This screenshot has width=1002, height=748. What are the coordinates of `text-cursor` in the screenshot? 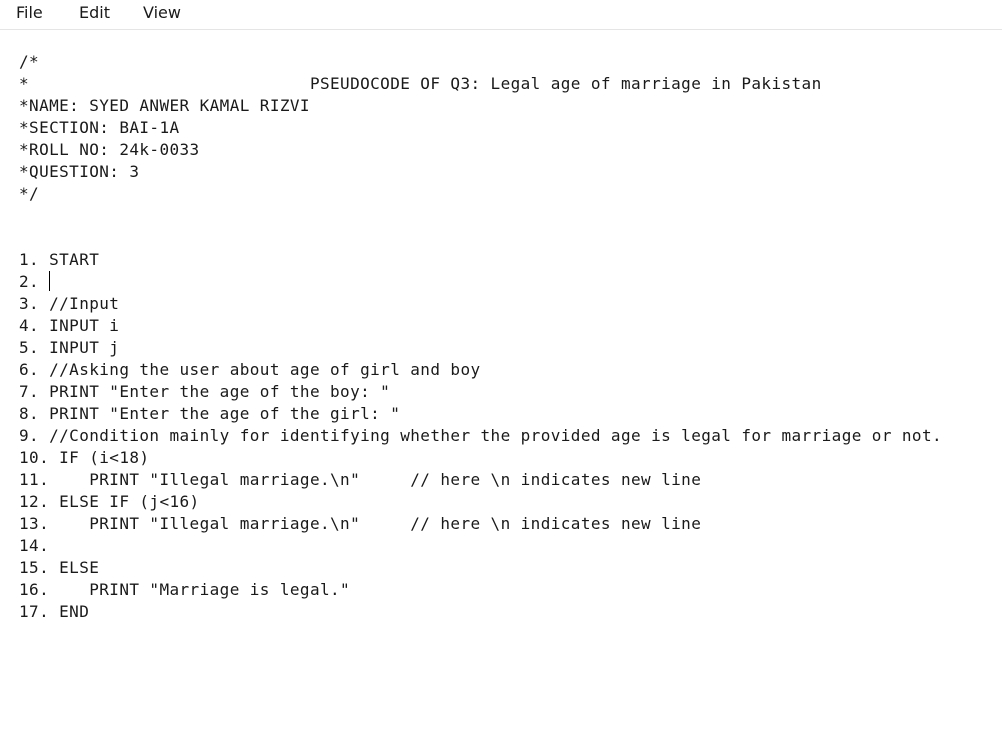 It's located at (49, 281).